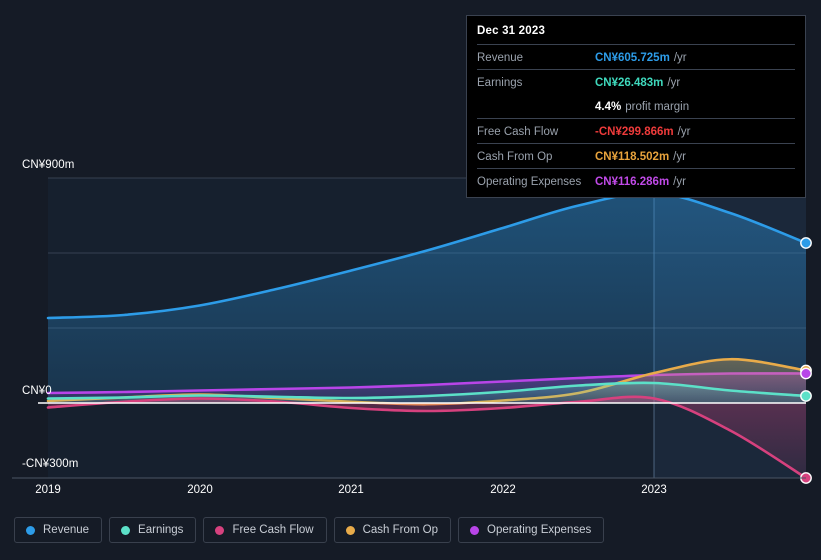 The width and height of the screenshot is (821, 560). What do you see at coordinates (806, 243) in the screenshot?
I see `endpoint-marker-revenue` at bounding box center [806, 243].